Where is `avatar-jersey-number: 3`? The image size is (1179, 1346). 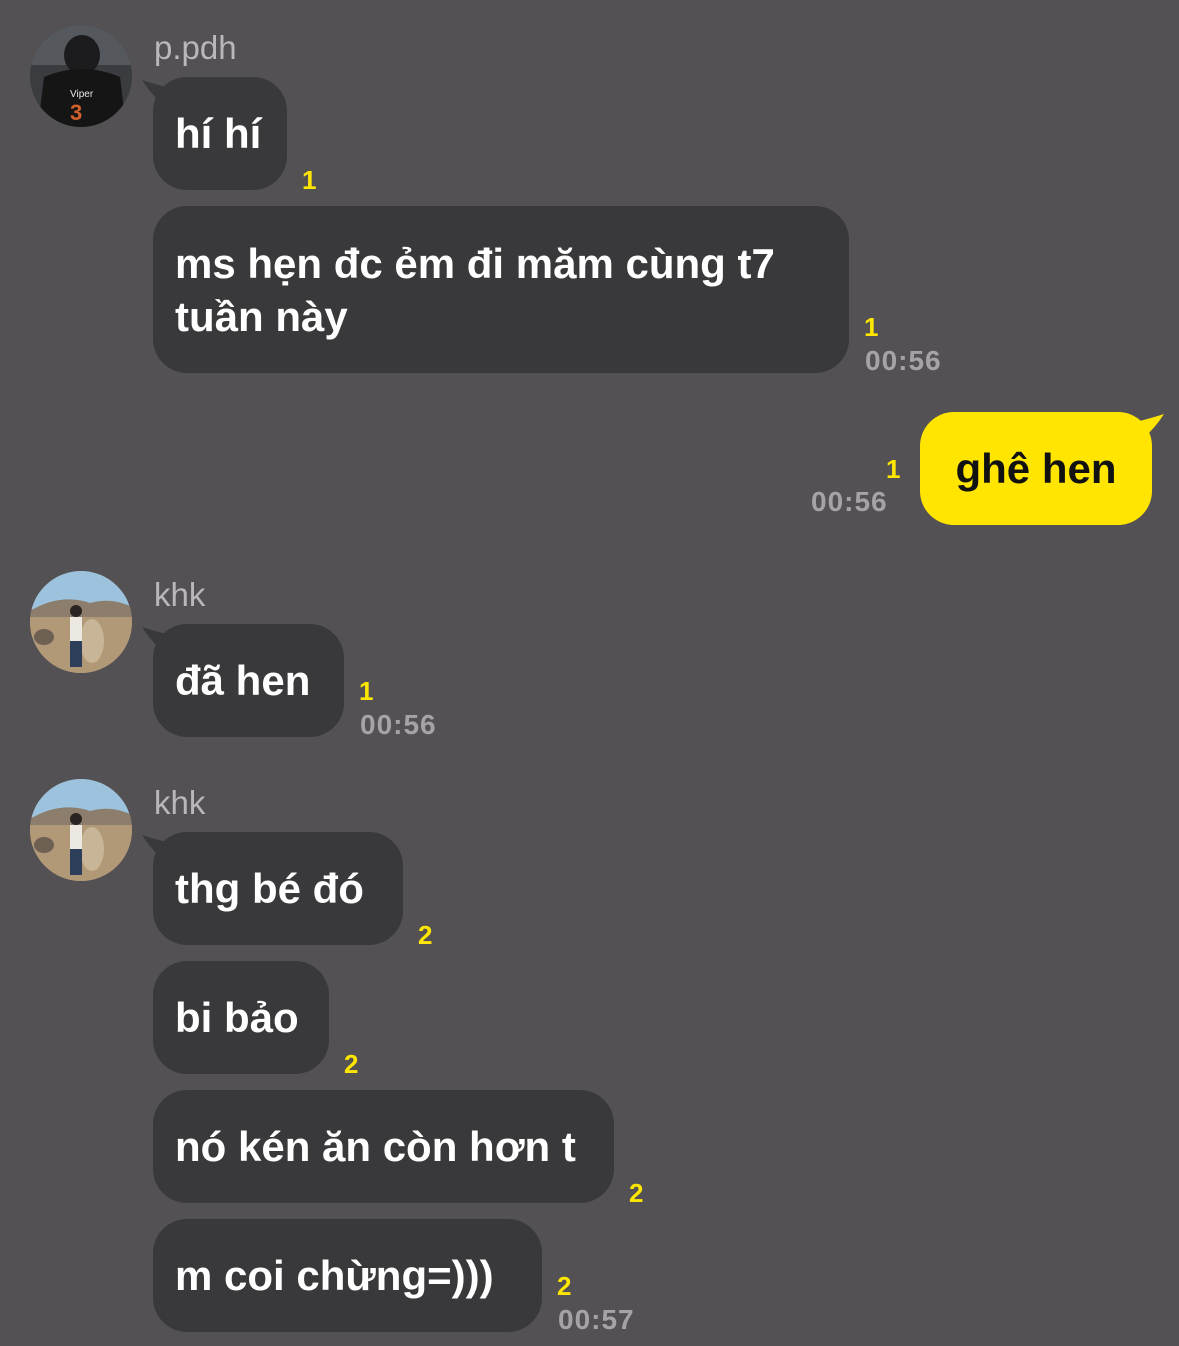
avatar-jersey-number: 3 is located at coordinates (76, 112).